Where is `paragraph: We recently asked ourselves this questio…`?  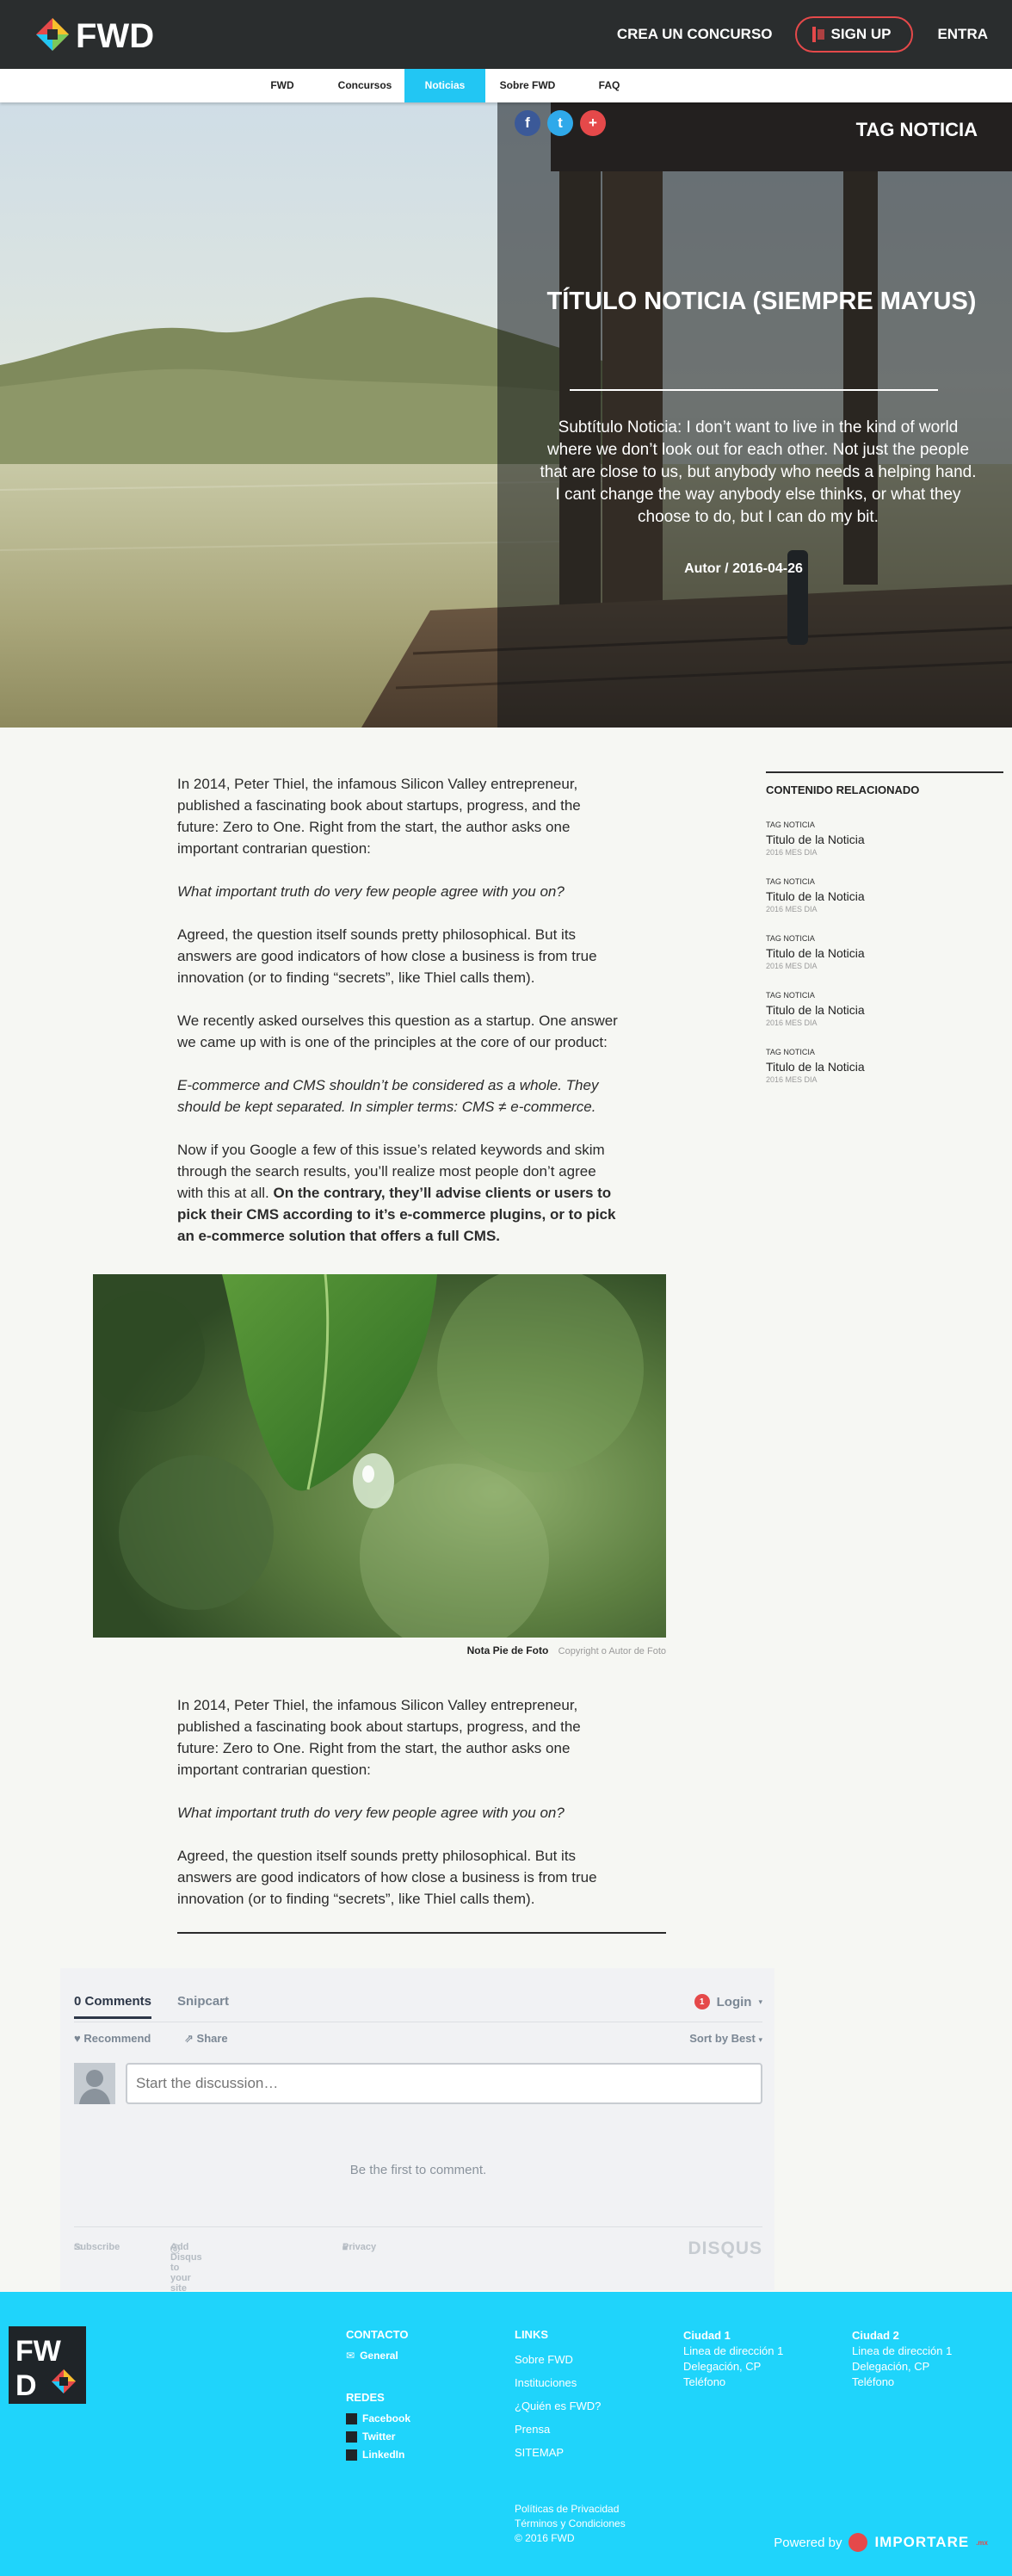 paragraph: We recently asked ourselves this questio… is located at coordinates (397, 1031).